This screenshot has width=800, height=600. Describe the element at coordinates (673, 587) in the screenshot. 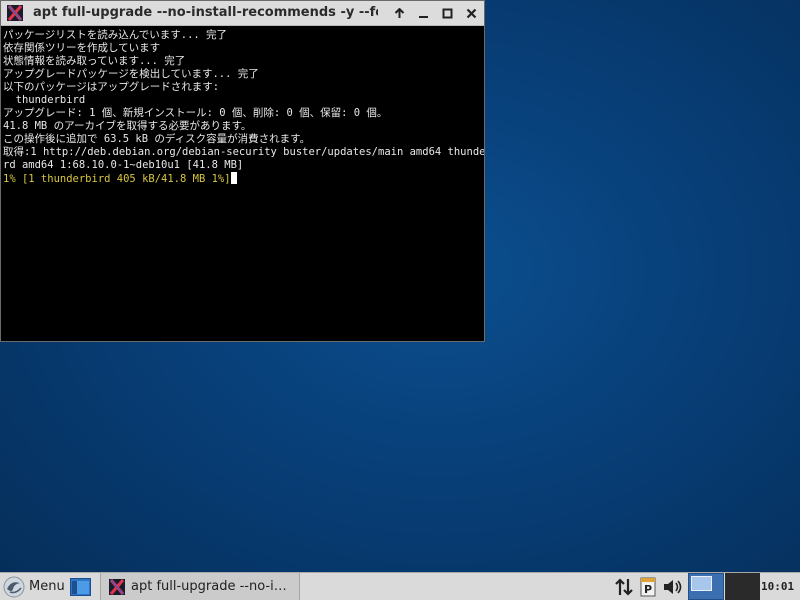

I see `volume-icon` at that location.